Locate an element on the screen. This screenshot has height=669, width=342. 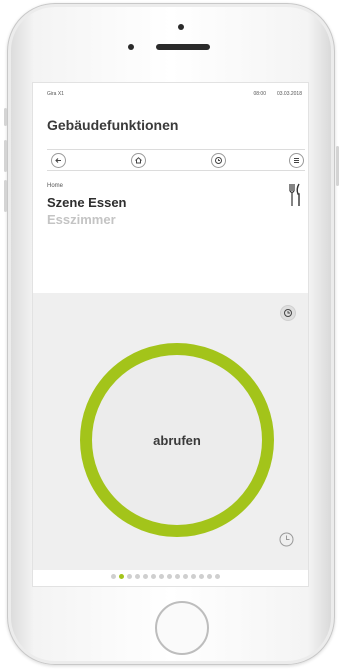
history-icon is located at coordinates (286, 539).